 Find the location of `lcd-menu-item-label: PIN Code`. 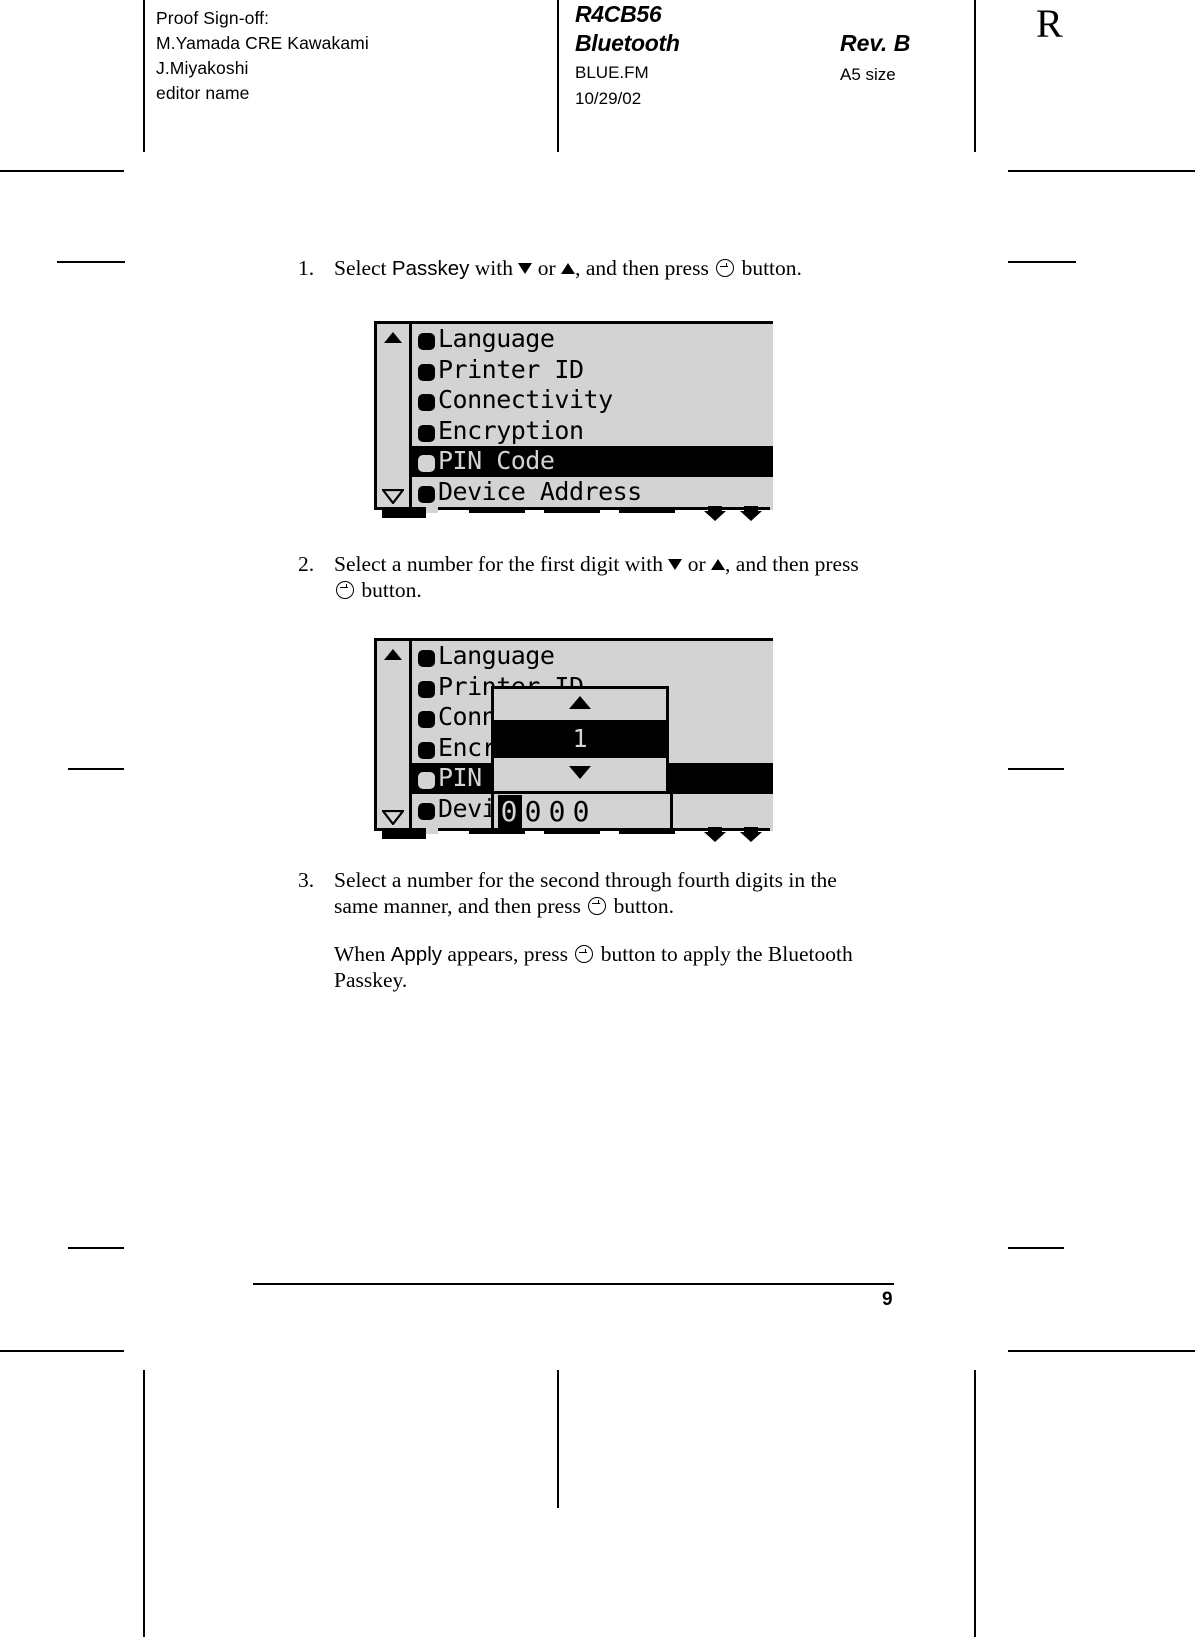

lcd-menu-item-label: PIN Code is located at coordinates (496, 460).